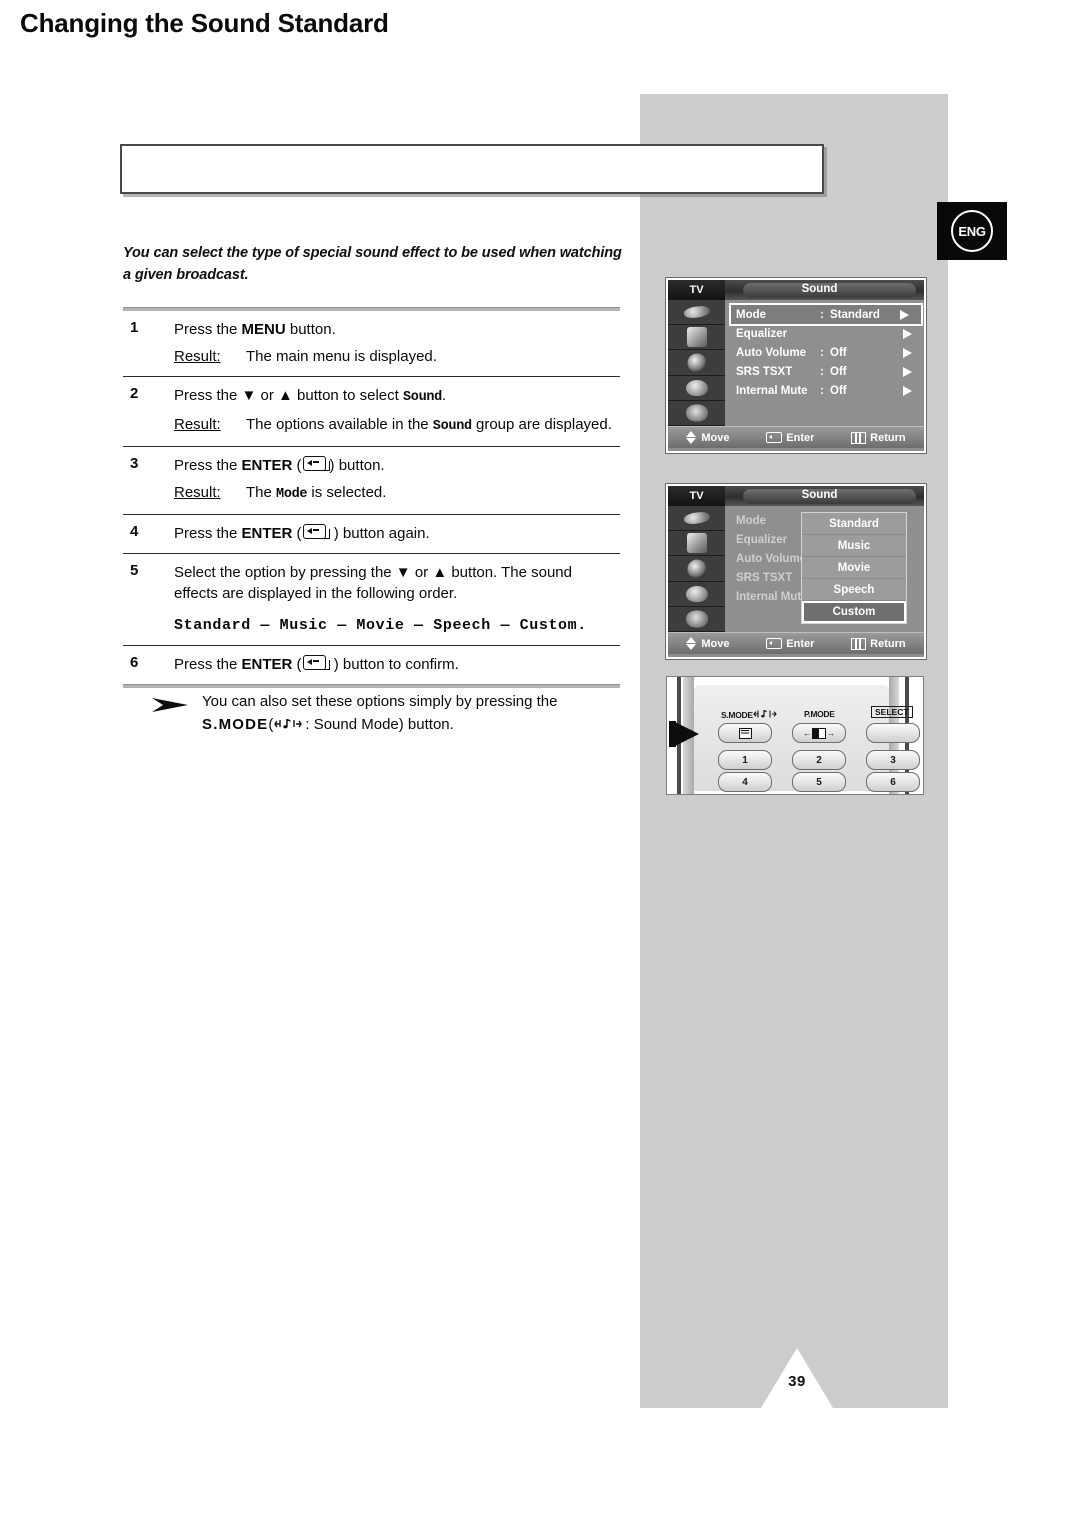  Describe the element at coordinates (819, 733) in the screenshot. I see `remote-button-pmode: ← →` at that location.